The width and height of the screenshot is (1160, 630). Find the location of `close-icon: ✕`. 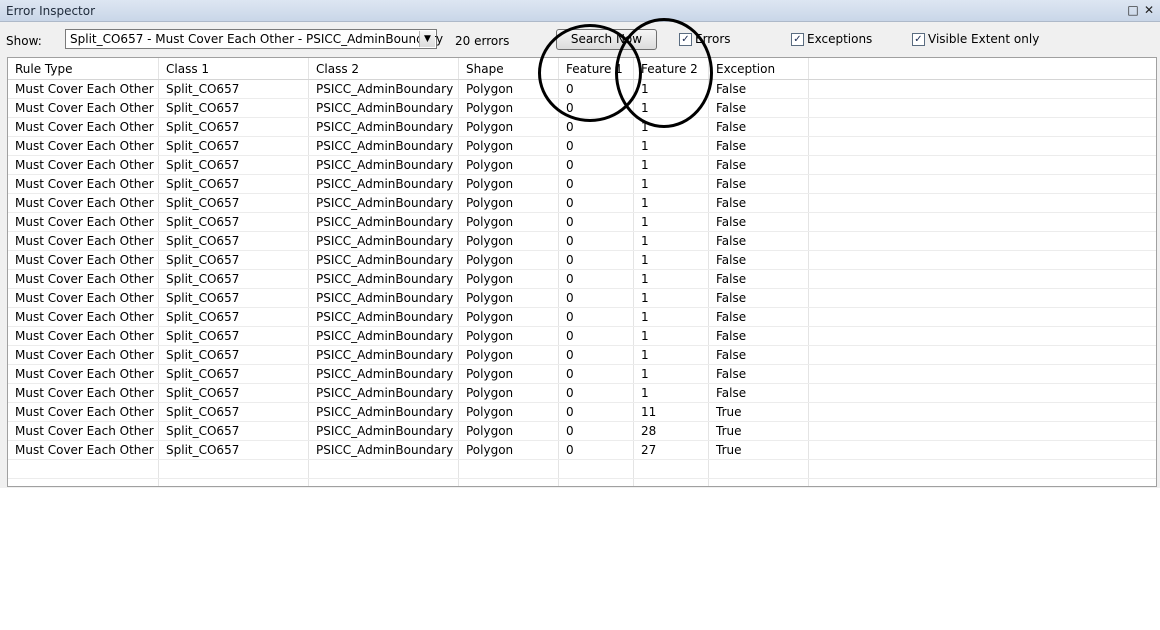

close-icon: ✕ is located at coordinates (1149, 10).